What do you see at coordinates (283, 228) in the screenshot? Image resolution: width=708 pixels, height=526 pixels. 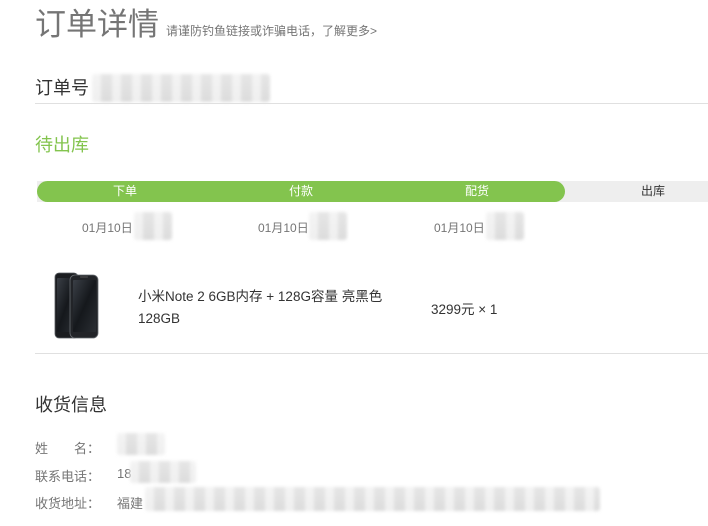 I see `step-date-paid: 01月10日` at bounding box center [283, 228].